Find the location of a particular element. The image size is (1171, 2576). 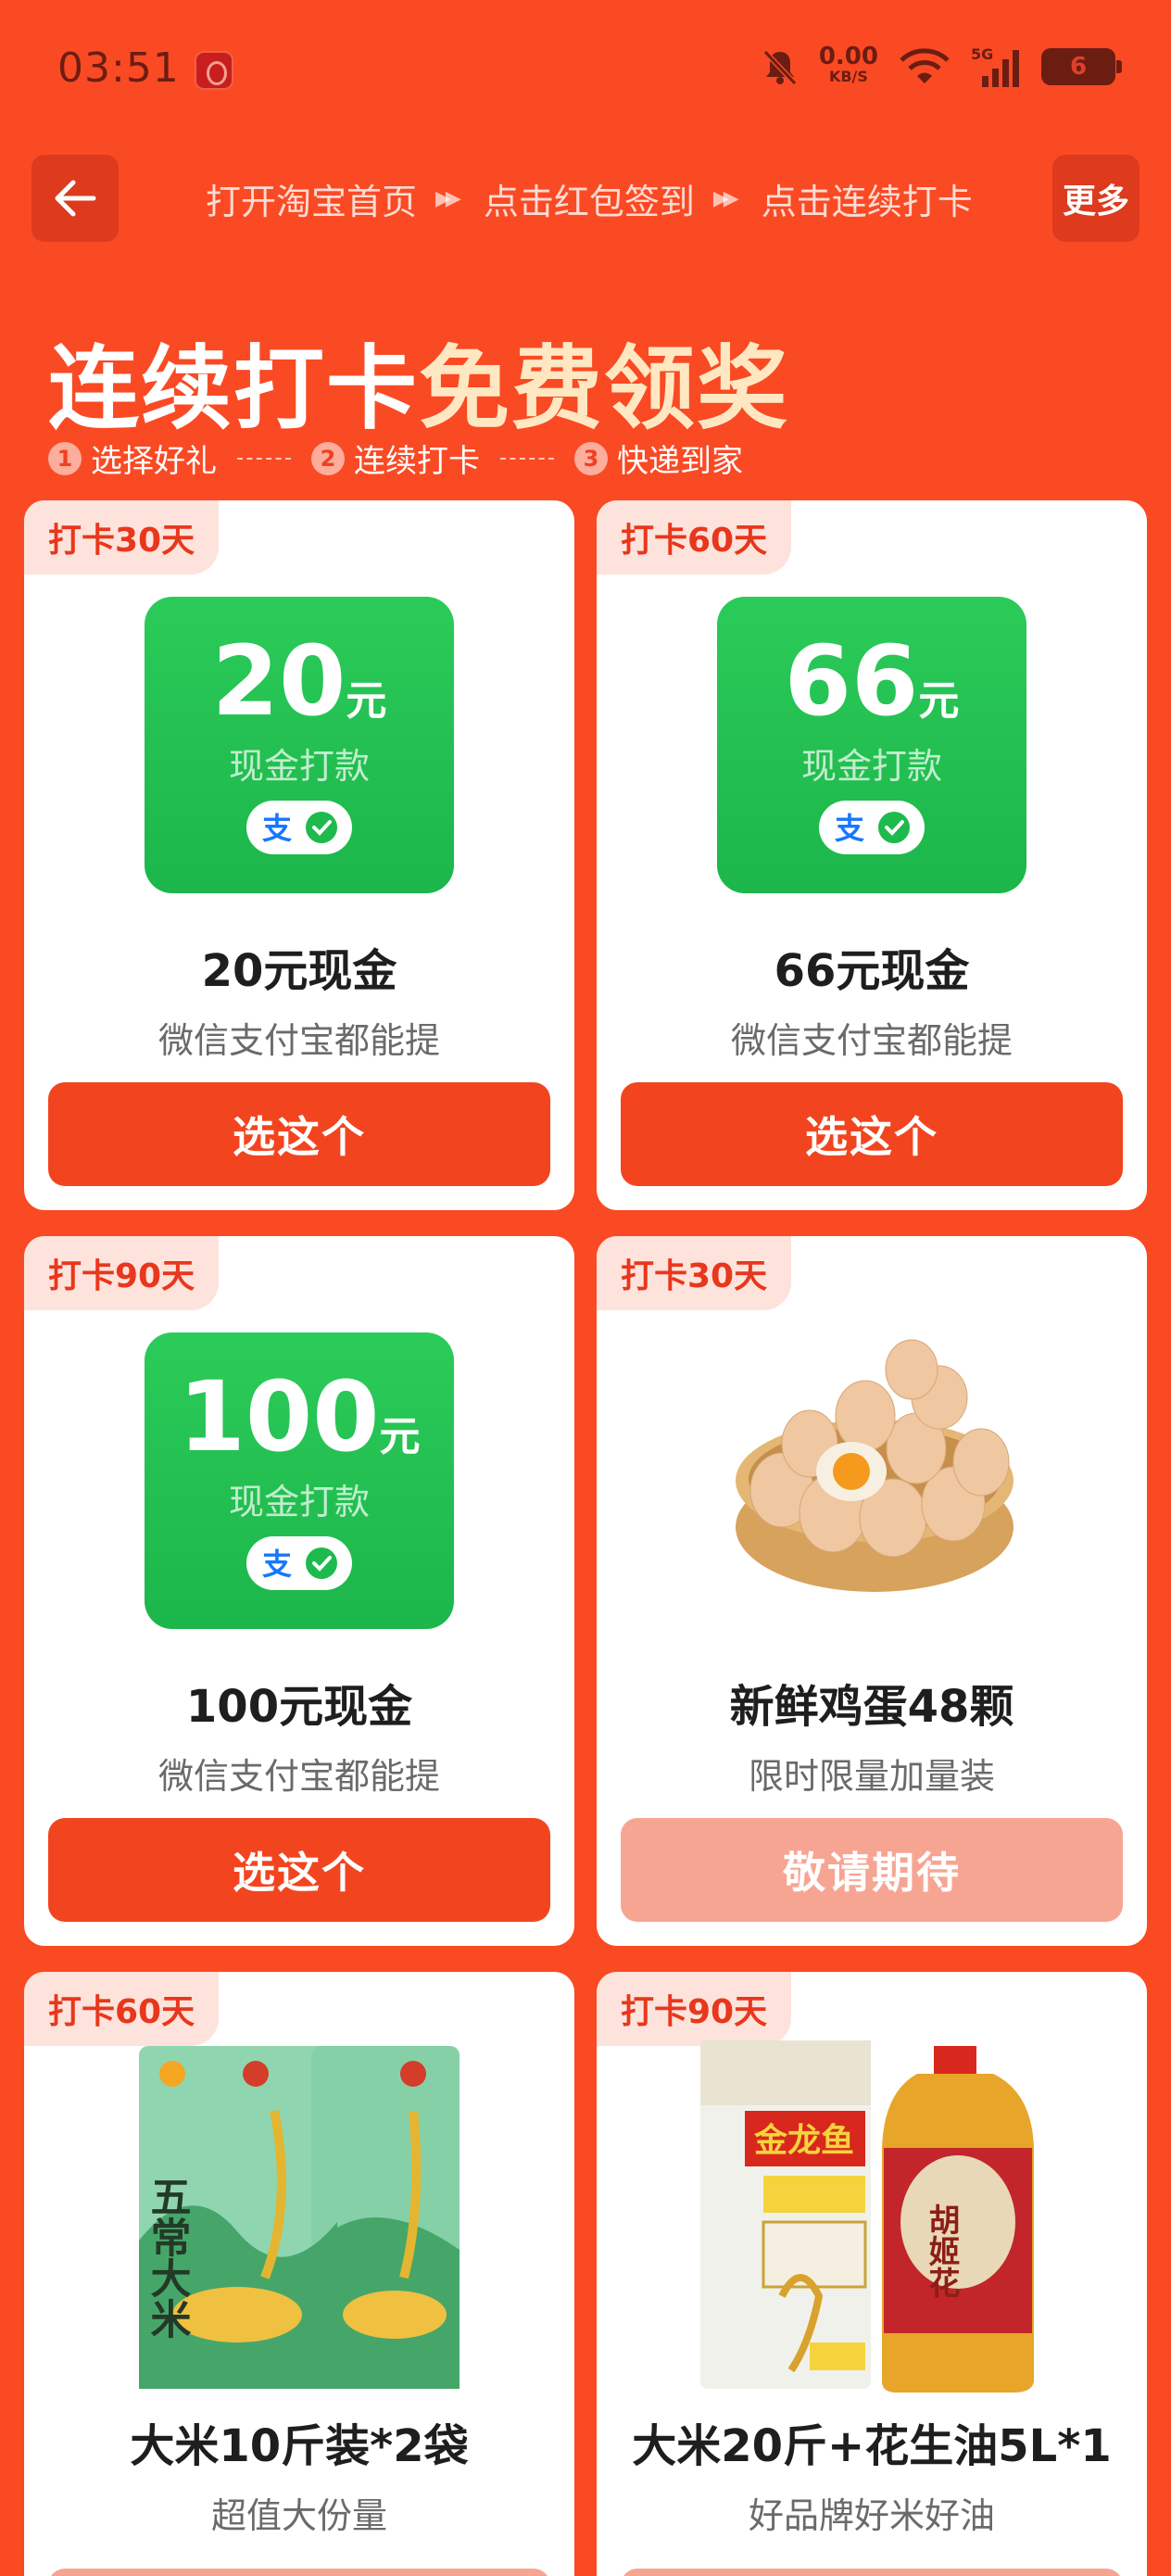

title-highlight: 免费领奖 is located at coordinates (604, 389).